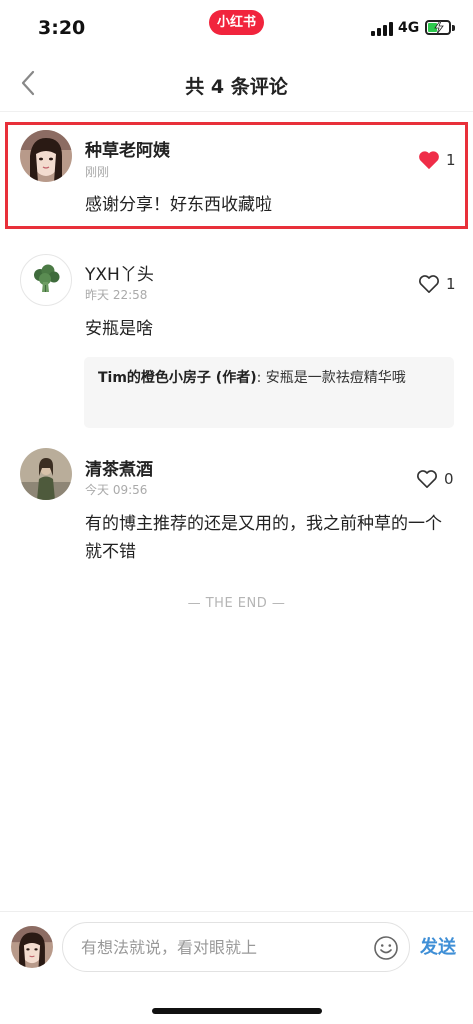  What do you see at coordinates (97, 172) in the screenshot?
I see `comment-time: 刚刚` at bounding box center [97, 172].